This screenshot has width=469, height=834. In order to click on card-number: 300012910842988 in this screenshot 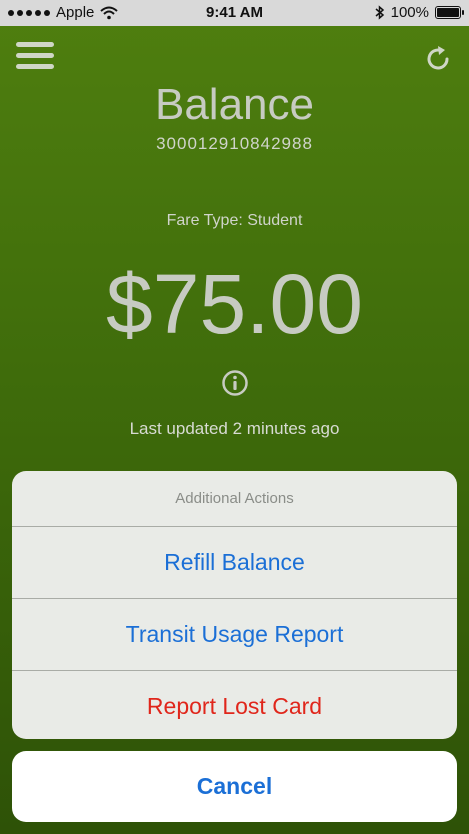, I will do `click(234, 143)`.